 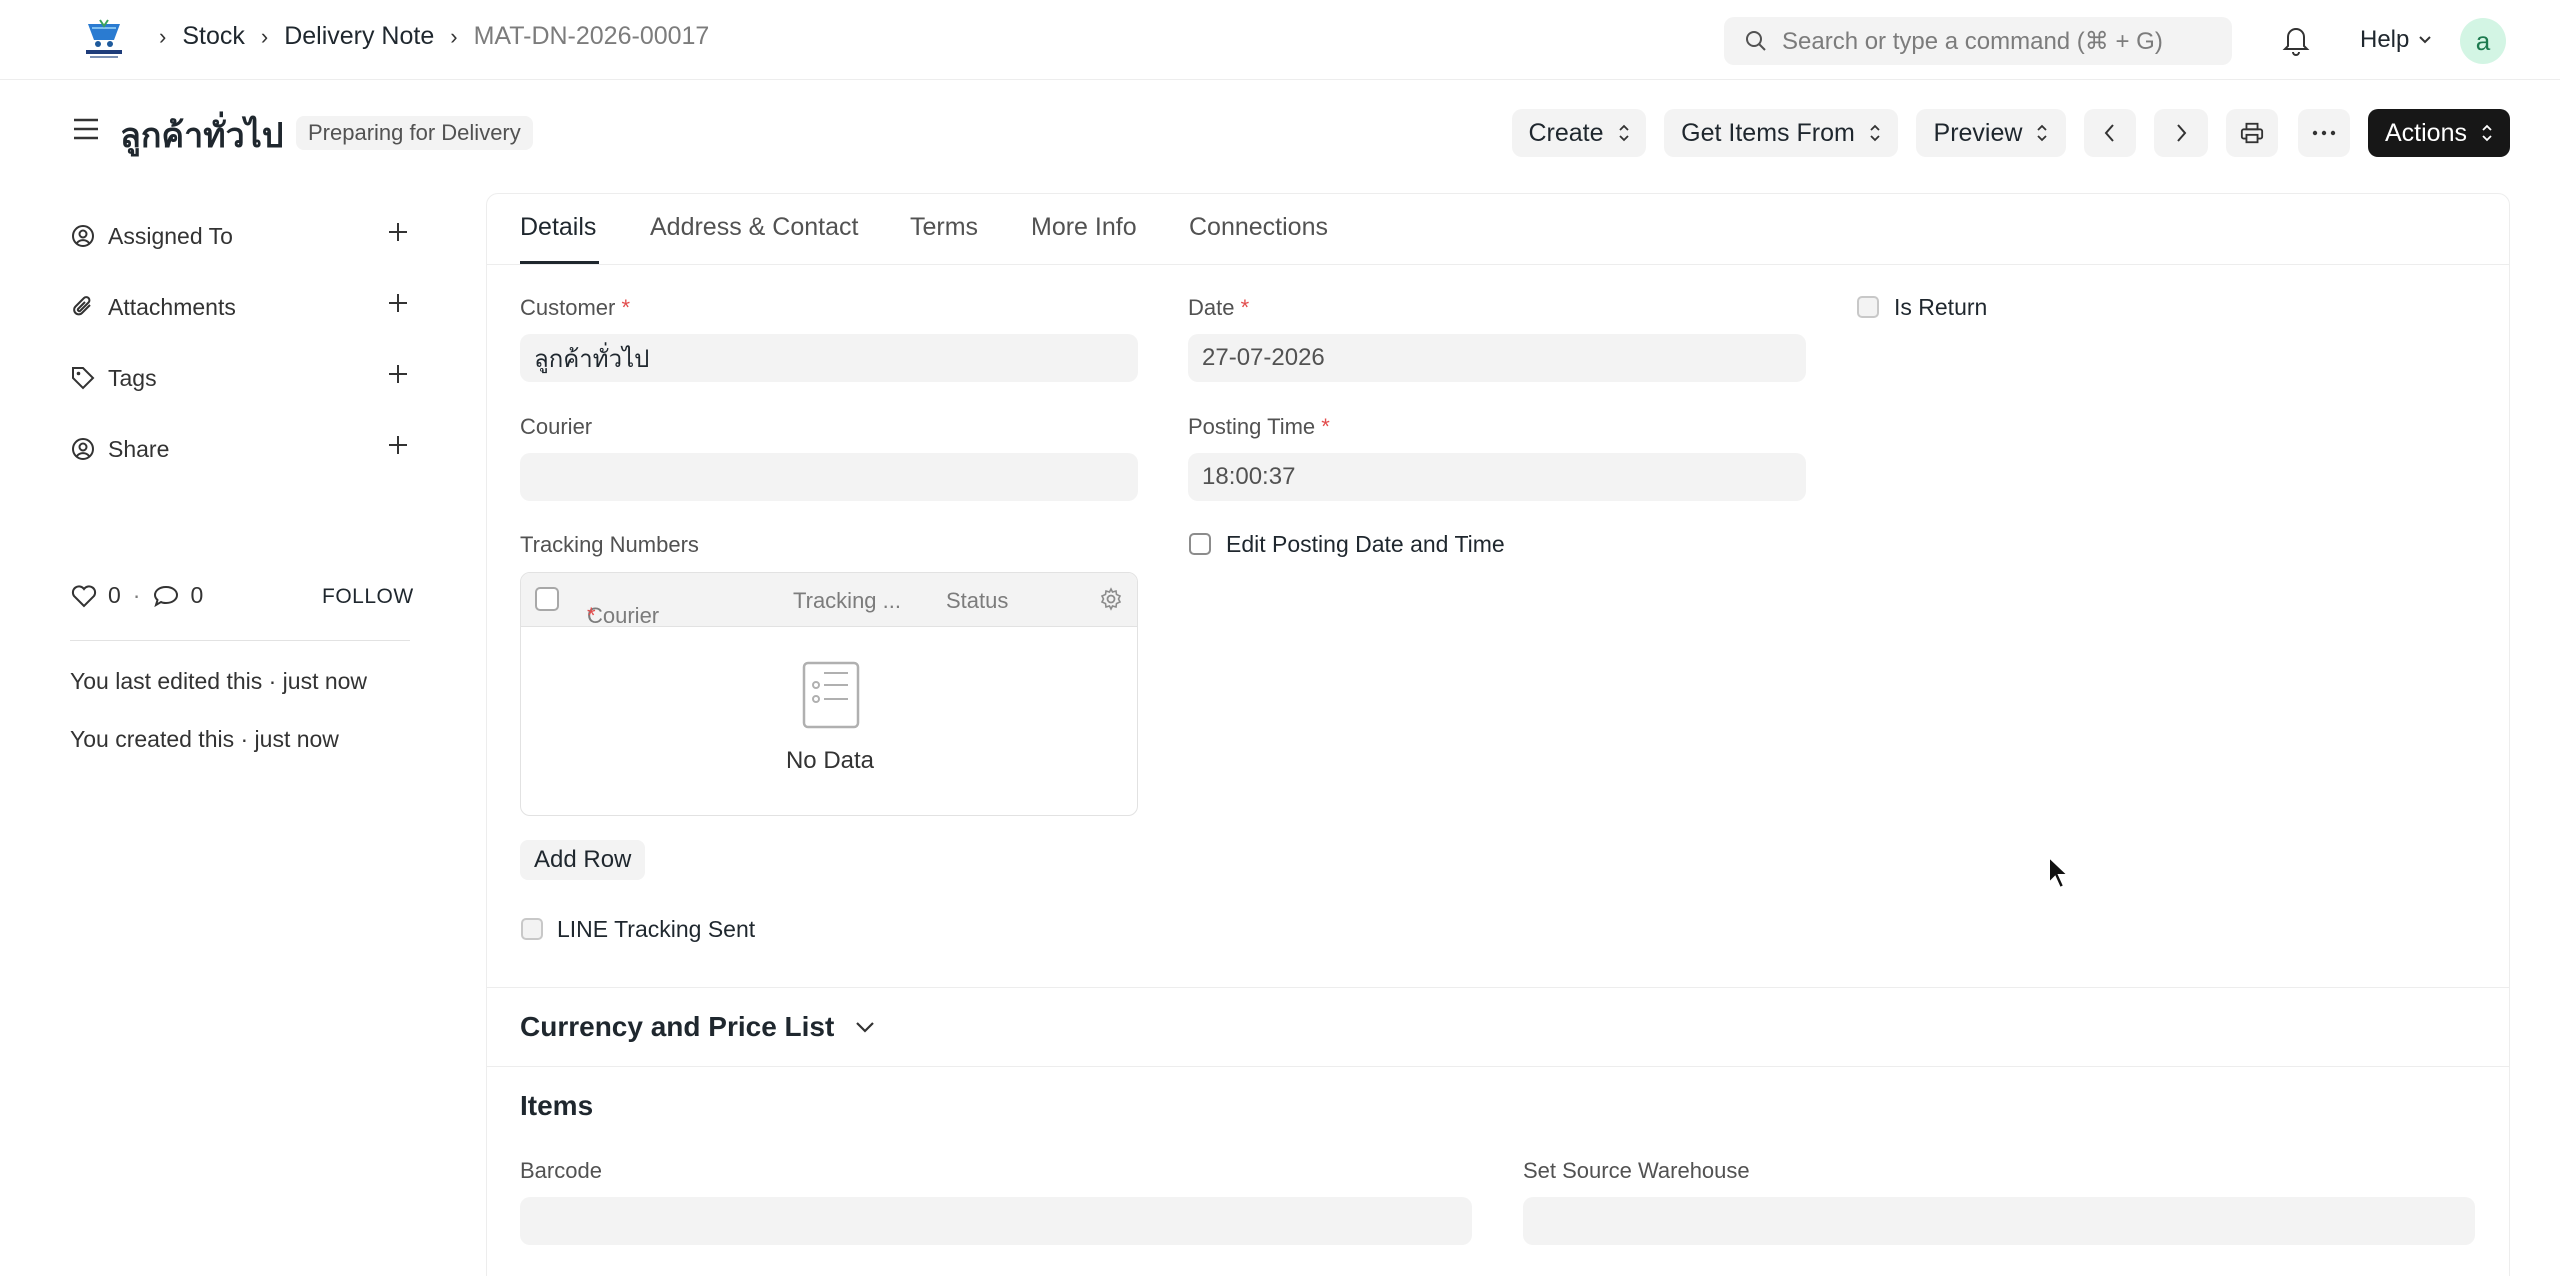 I want to click on posting-time-label: Posting Time *, so click(x=1259, y=426).